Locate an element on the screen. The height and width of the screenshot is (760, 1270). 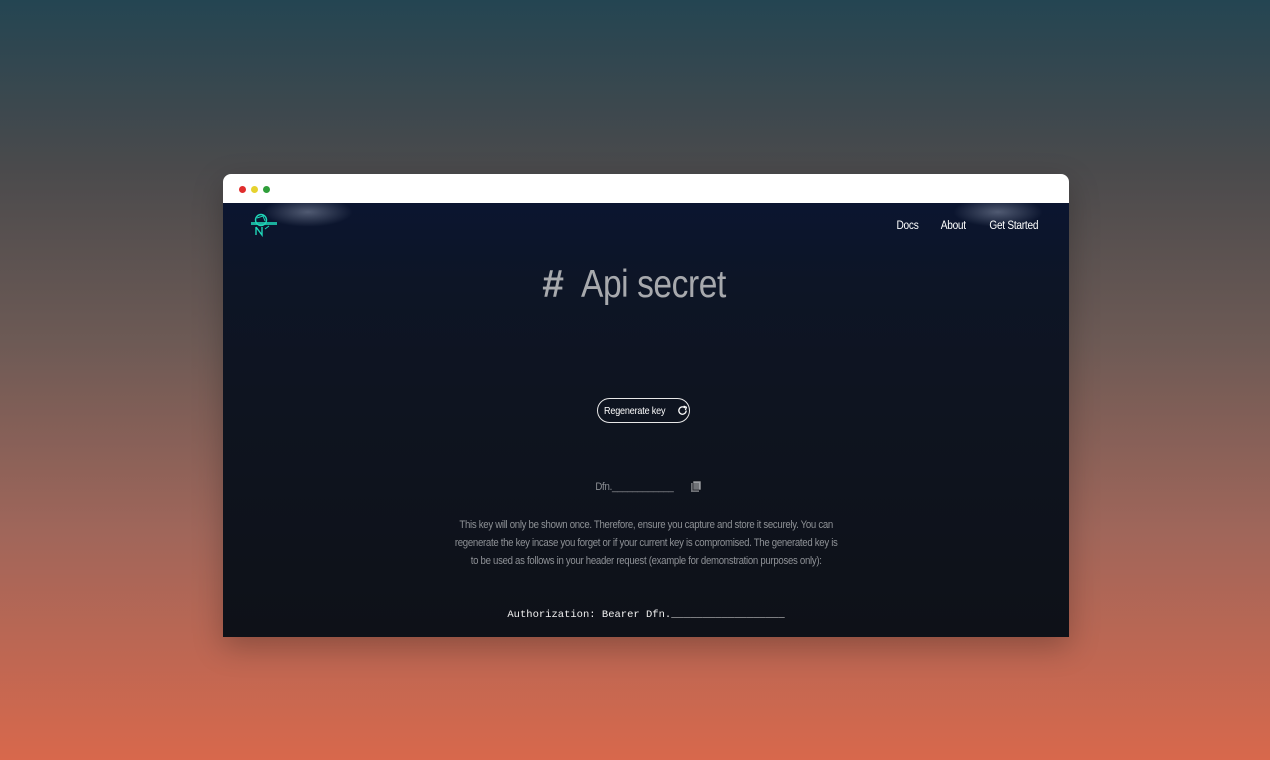
close-window-button is located at coordinates (242, 189).